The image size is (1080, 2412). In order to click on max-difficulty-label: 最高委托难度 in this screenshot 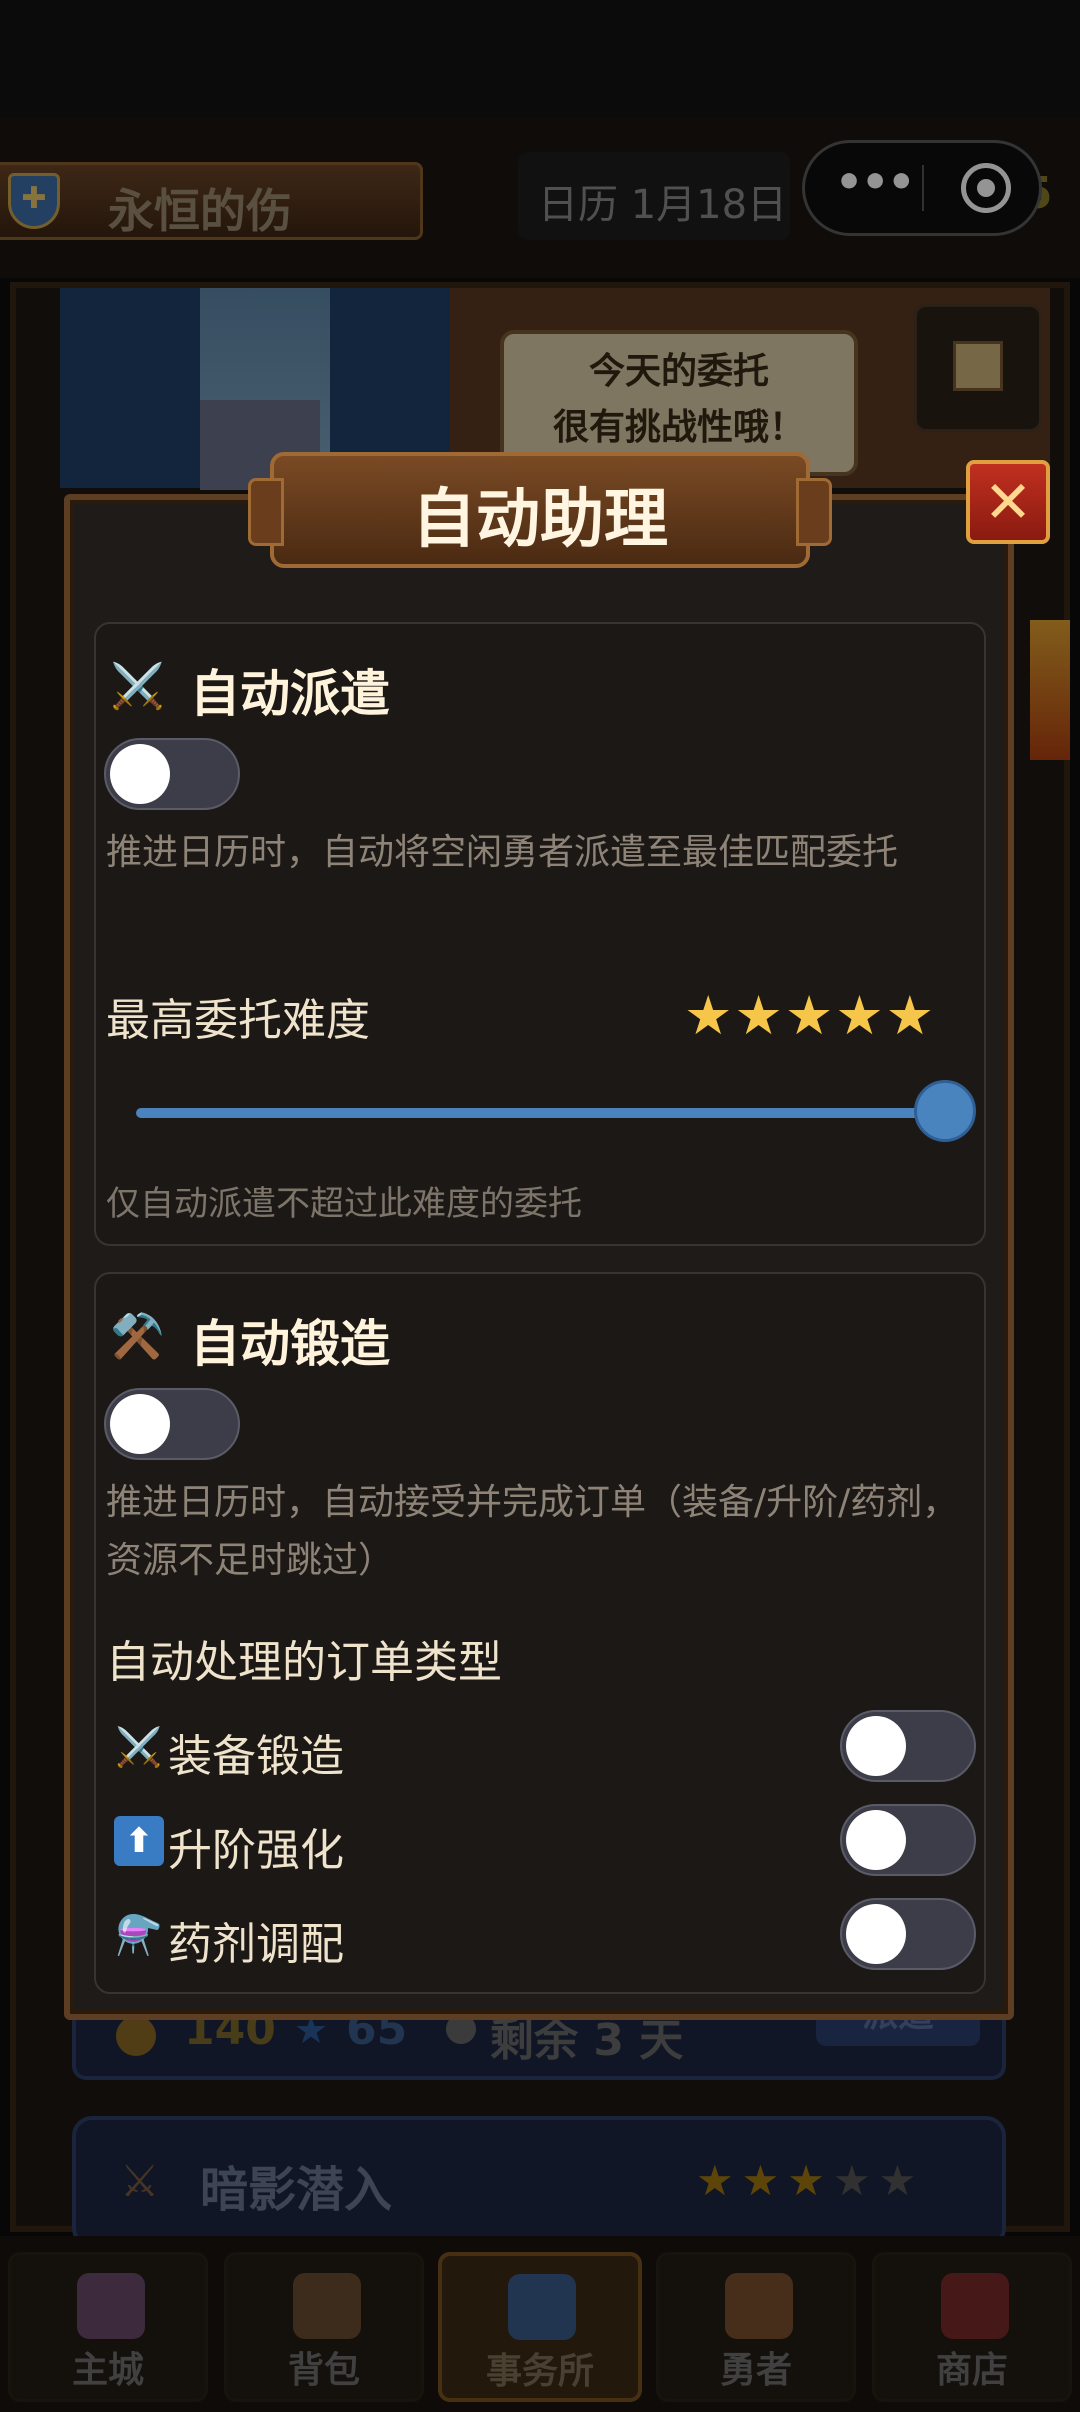, I will do `click(238, 1020)`.